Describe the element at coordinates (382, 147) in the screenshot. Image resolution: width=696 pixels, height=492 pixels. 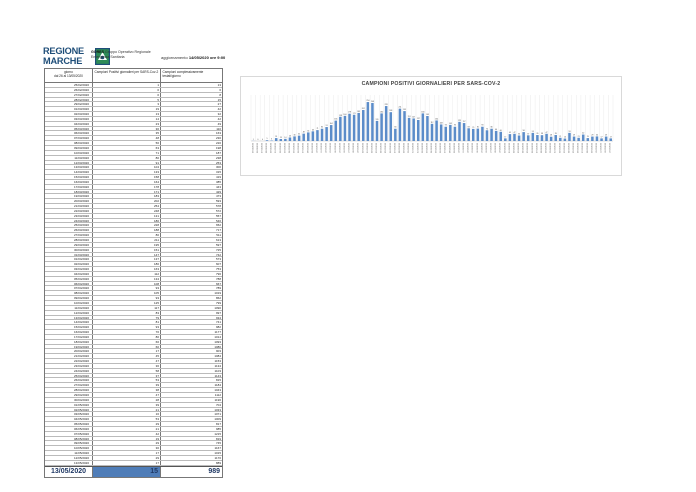
I see `x-tick-label: 24/03/2020` at that location.